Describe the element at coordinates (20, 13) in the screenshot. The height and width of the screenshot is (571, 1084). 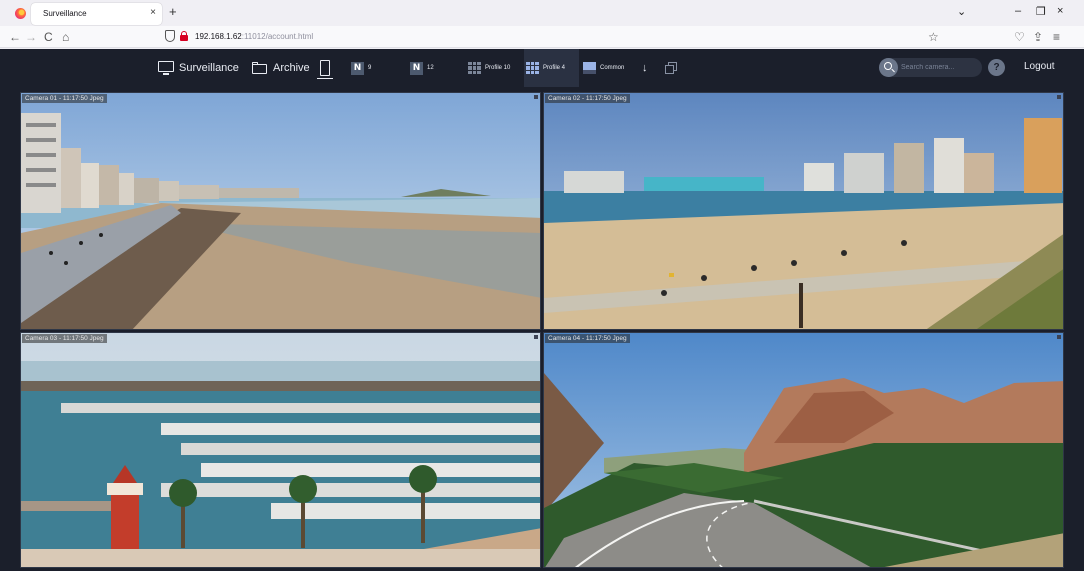
I see `firefox-icon` at that location.